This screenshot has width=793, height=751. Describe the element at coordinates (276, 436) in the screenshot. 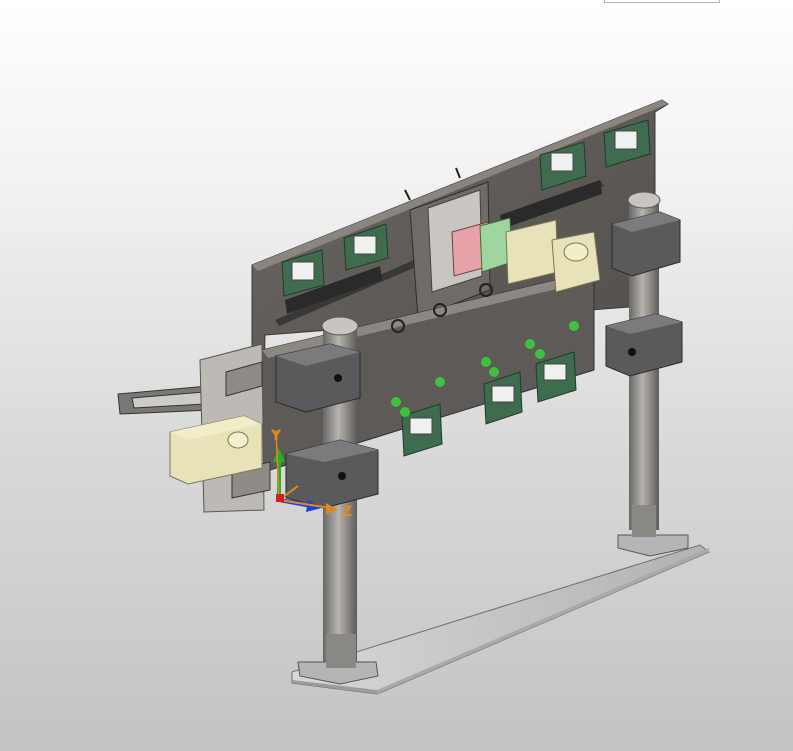

I see `triad-y-label: Y` at that location.